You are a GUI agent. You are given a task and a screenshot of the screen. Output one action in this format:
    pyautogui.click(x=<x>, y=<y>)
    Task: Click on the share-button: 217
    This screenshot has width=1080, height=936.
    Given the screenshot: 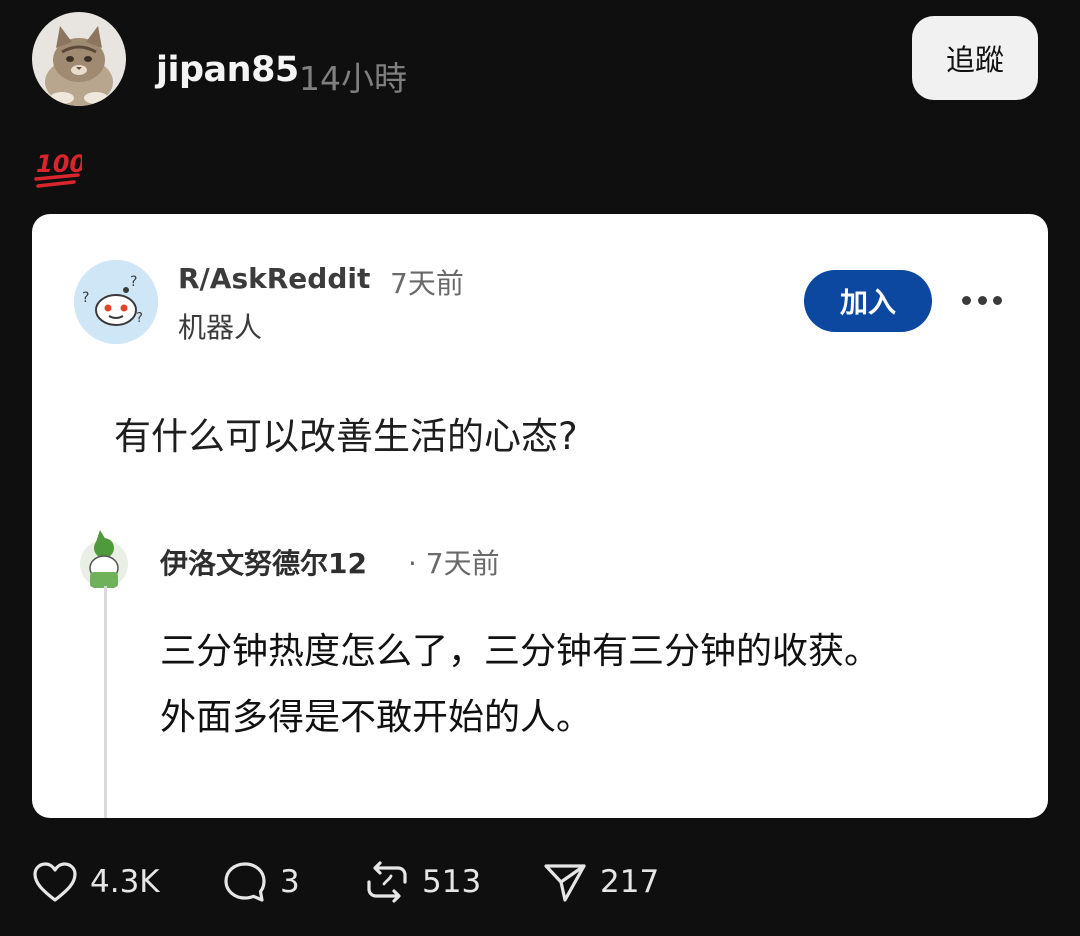 What is the action you would take?
    pyautogui.click(x=600, y=882)
    